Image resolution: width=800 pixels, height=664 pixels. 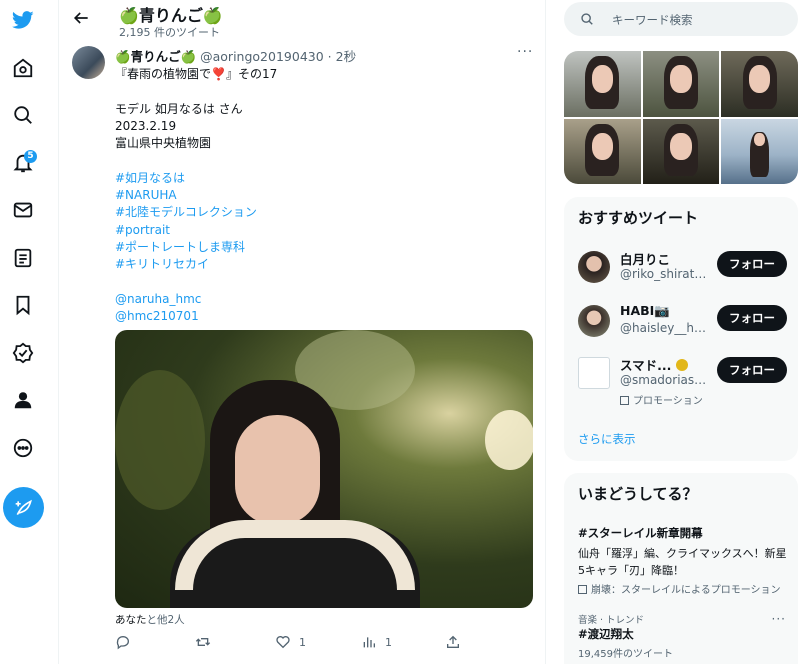 I want to click on tweet-header: 🍏青りんご🍏 @aoringo20190430 · 2秒, so click(x=235, y=55).